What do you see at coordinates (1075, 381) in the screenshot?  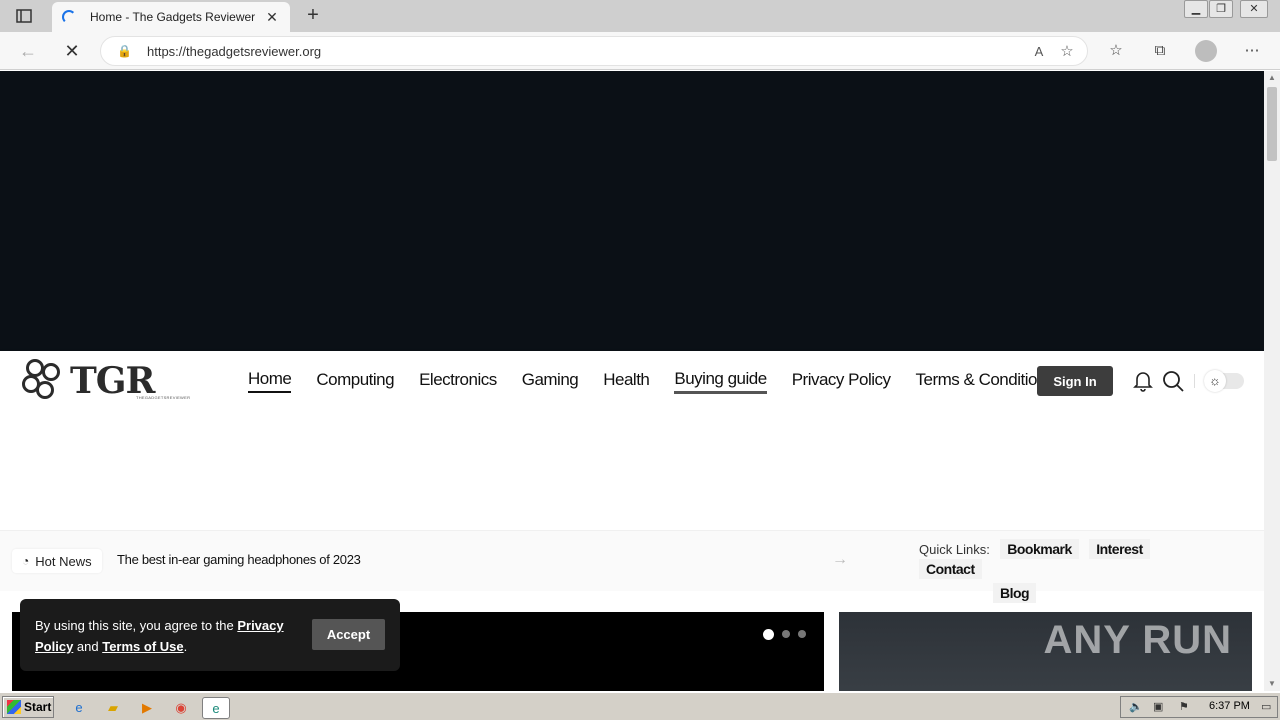 I see `sign-in-button: Sign In` at bounding box center [1075, 381].